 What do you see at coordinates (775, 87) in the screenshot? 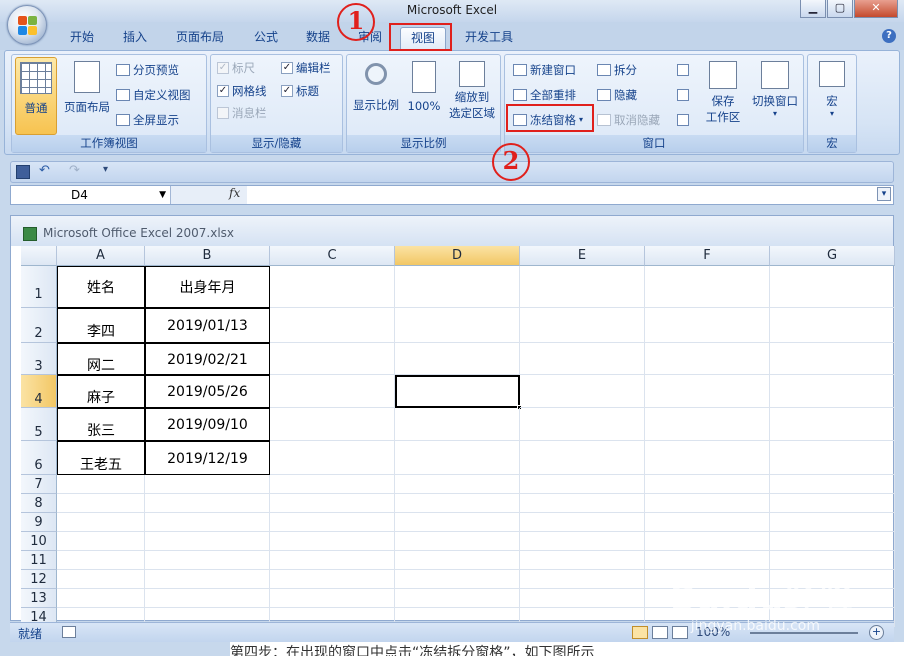
I see `switch-windows-button: 切换窗口 ▾` at bounding box center [775, 87].